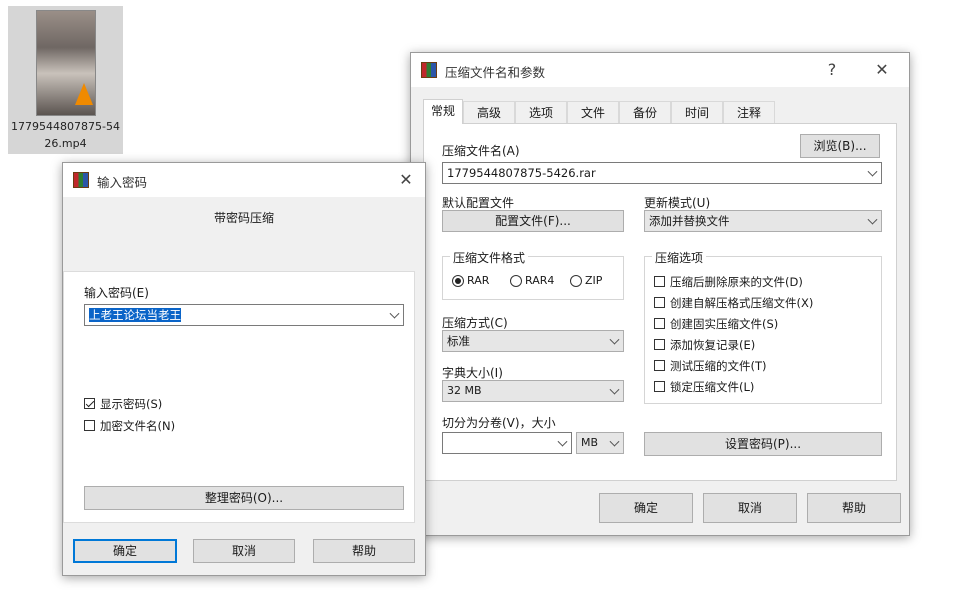 The width and height of the screenshot is (960, 605). I want to click on archive-name-label: 压缩文件名(A), so click(481, 151).